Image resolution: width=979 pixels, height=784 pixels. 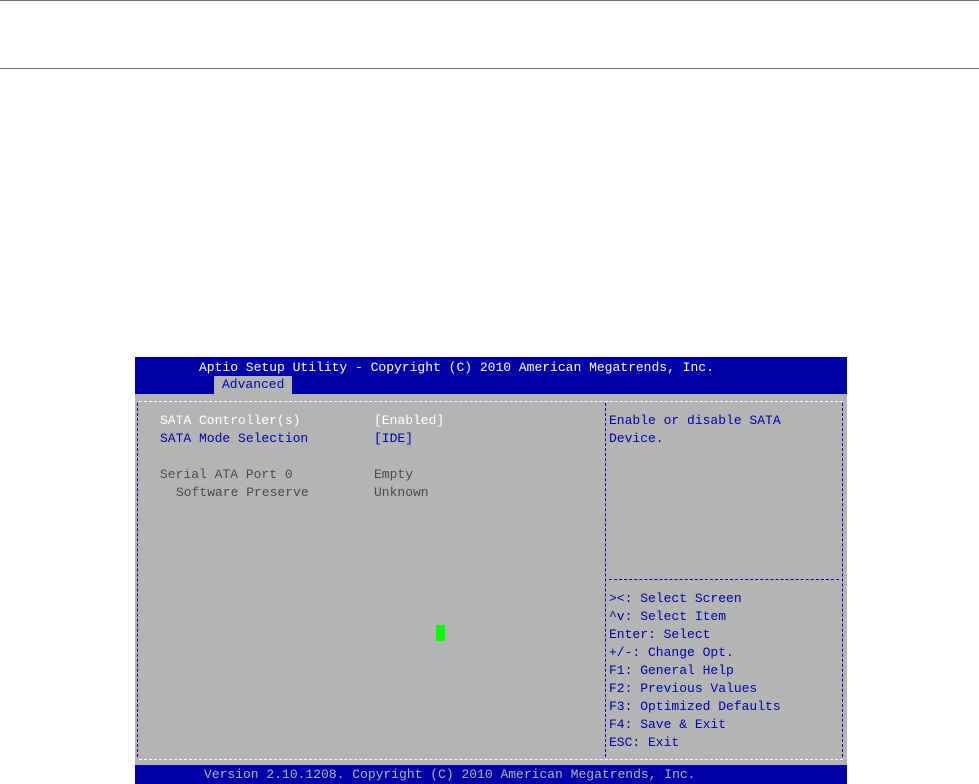 I want to click on help-key-f3: F3: Optimized Defaults, so click(x=695, y=706).